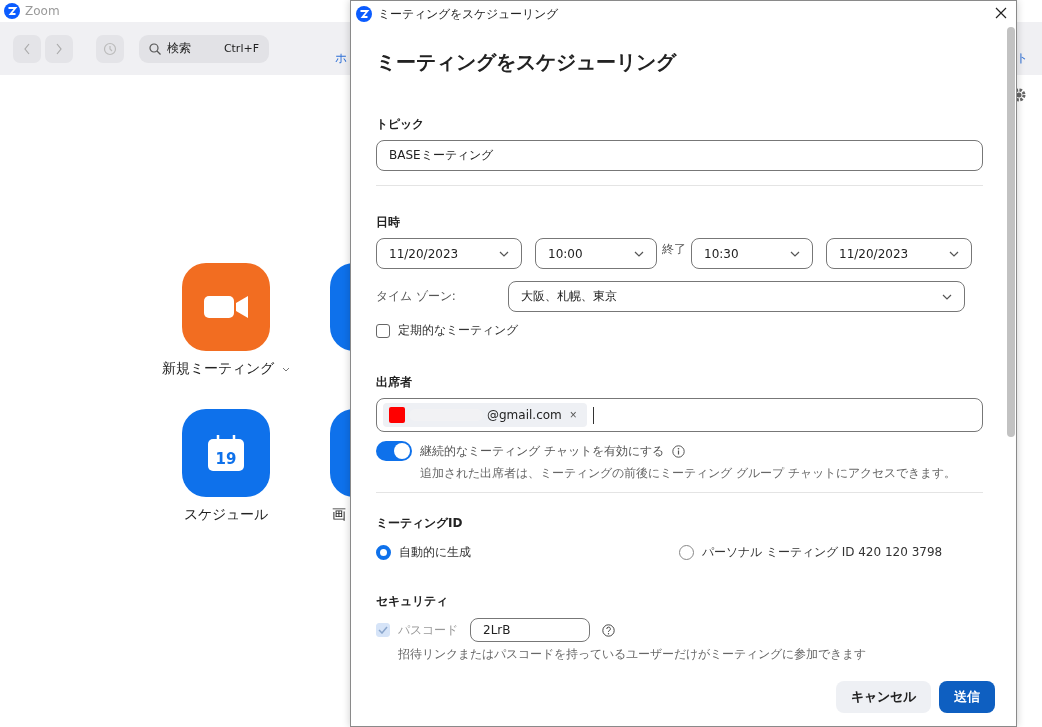 This screenshot has width=1042, height=727. What do you see at coordinates (412, 601) in the screenshot?
I see `section-label: セキュリティ` at bounding box center [412, 601].